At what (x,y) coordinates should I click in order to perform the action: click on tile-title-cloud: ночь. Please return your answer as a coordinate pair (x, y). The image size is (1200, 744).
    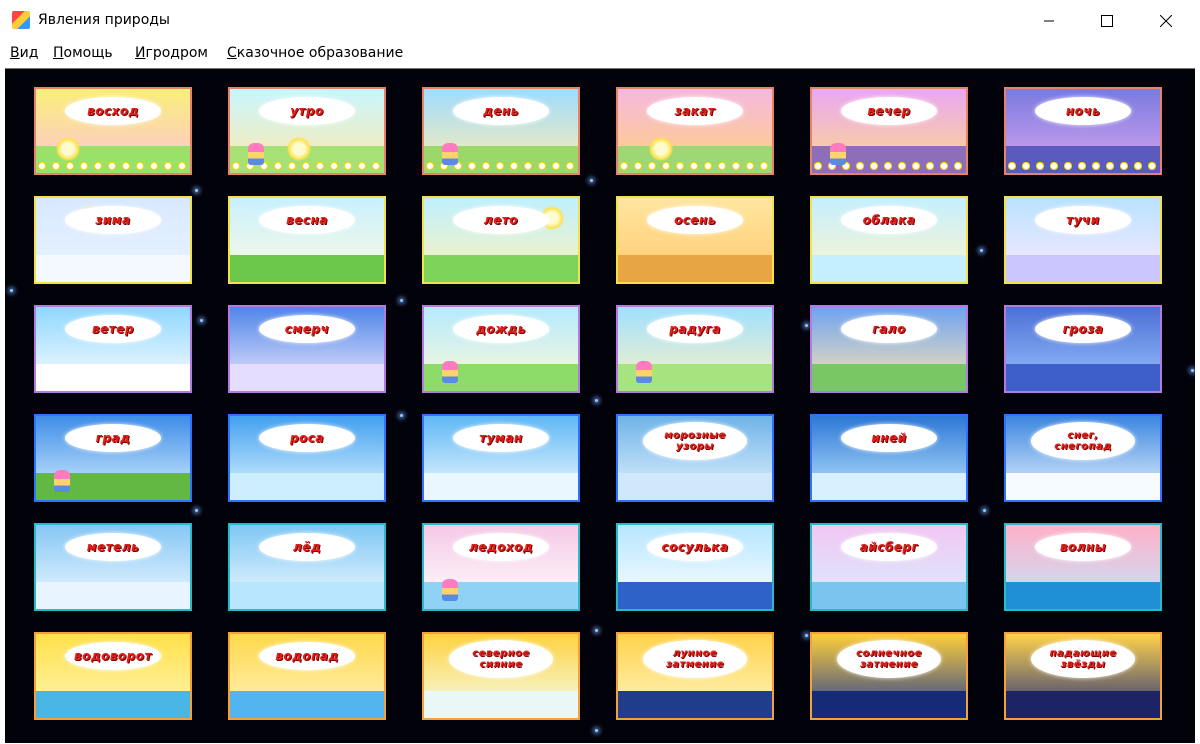
    Looking at the image, I should click on (1083, 111).